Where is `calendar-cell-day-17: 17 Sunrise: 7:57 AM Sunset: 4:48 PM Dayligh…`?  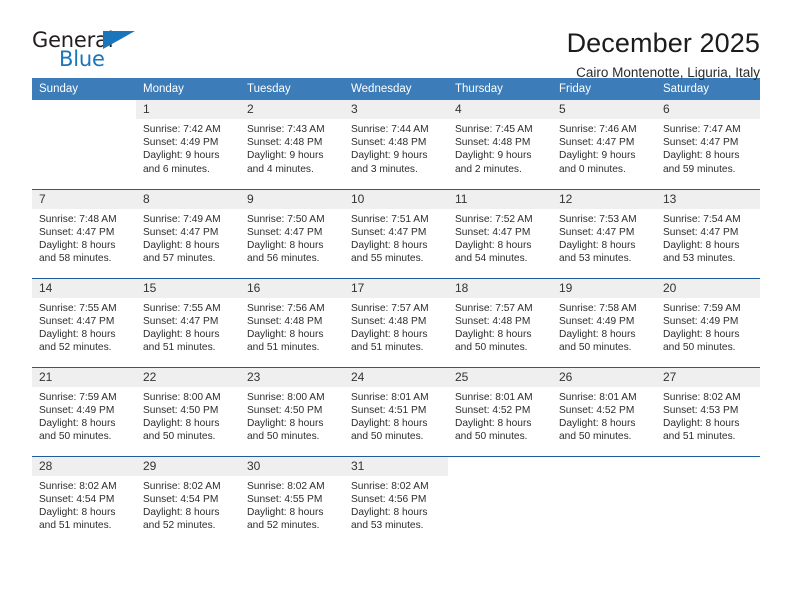
calendar-cell-day-17: 17 Sunrise: 7:57 AM Sunset: 4:48 PM Dayligh… is located at coordinates (396, 322).